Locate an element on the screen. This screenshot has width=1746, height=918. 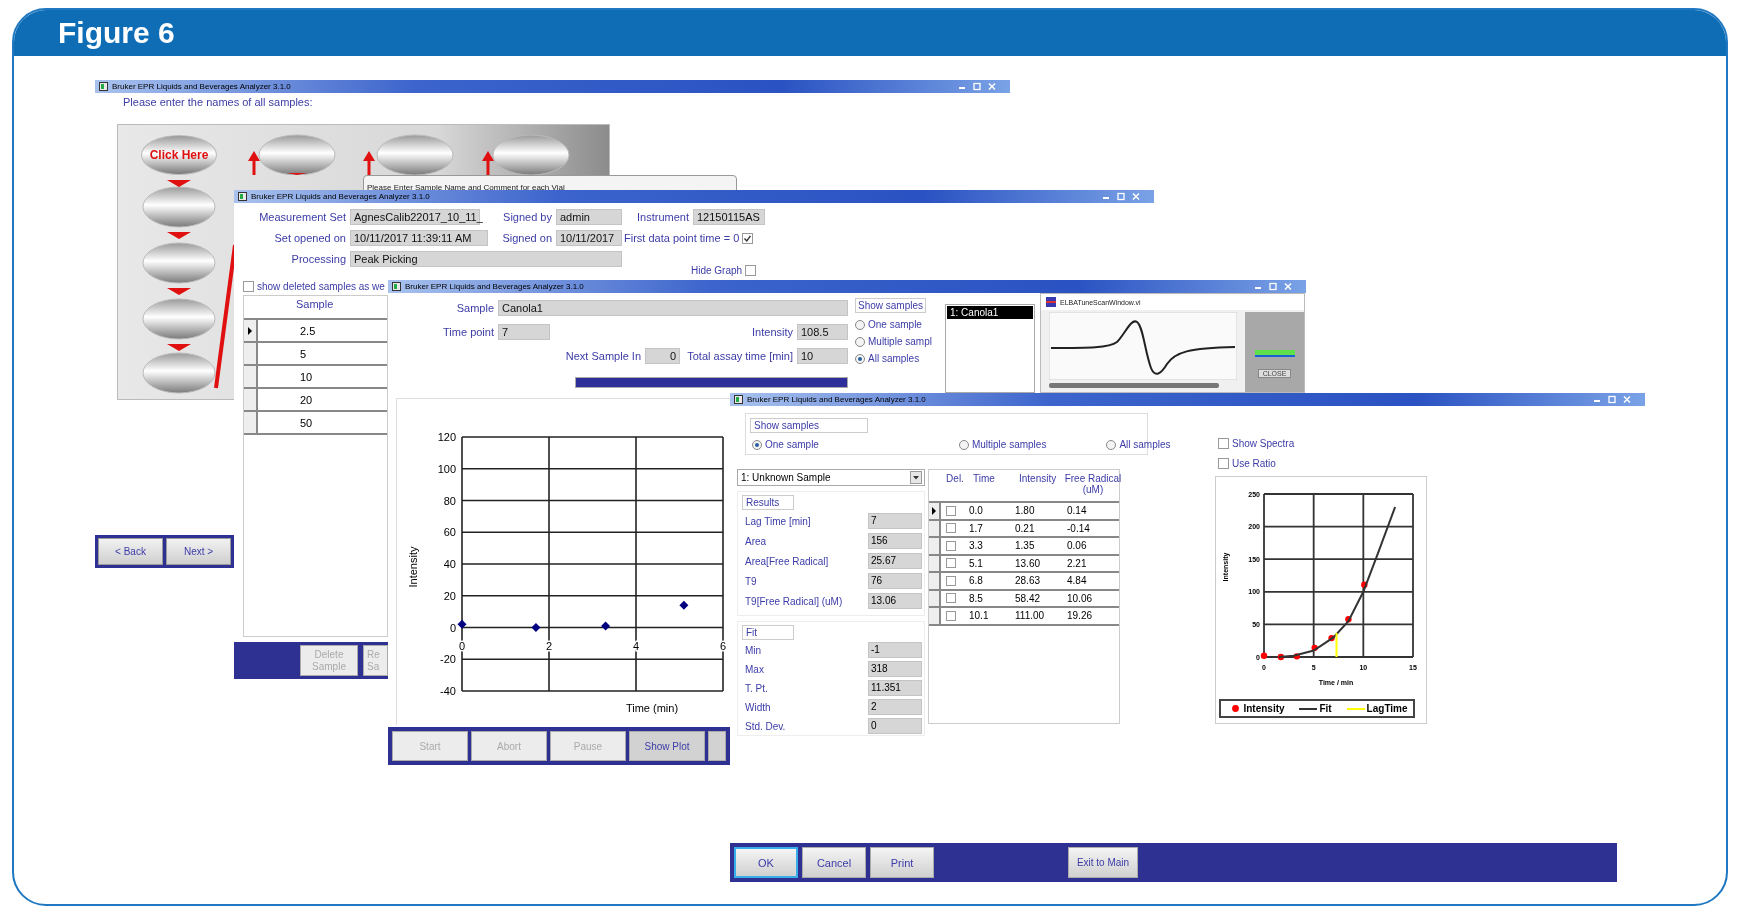
table-cell-text: 19.26 is located at coordinates (1080, 616).